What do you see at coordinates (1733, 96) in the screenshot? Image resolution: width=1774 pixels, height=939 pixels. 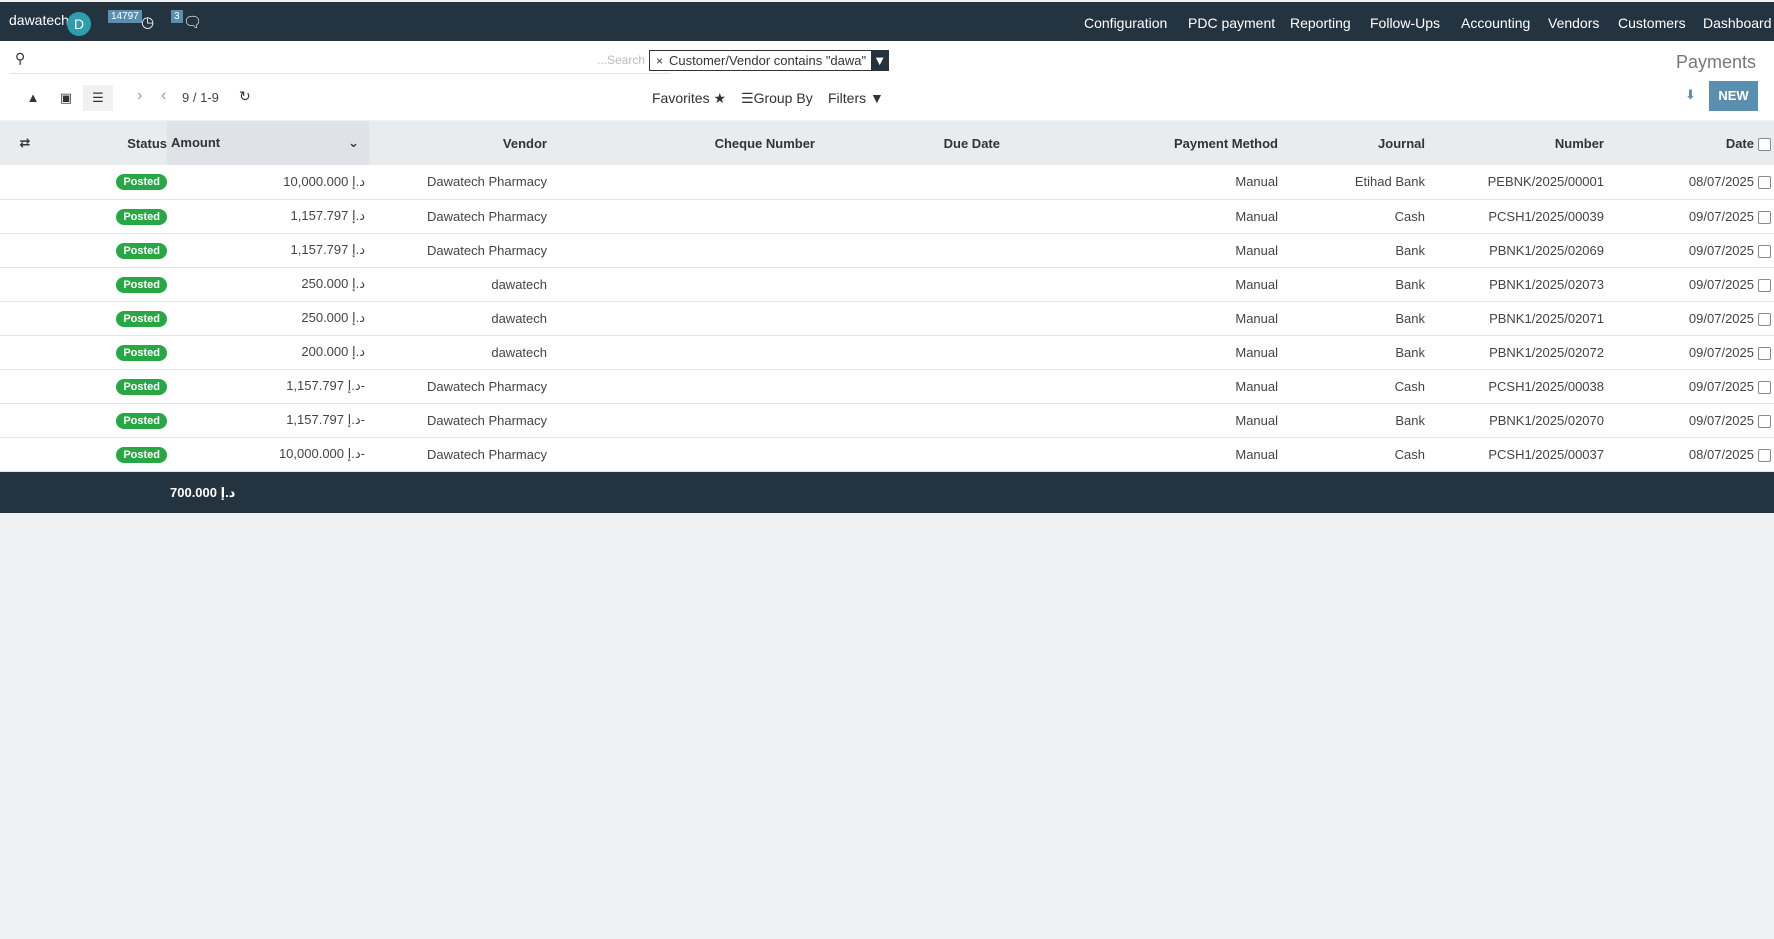 I see `new-button: NEW` at bounding box center [1733, 96].